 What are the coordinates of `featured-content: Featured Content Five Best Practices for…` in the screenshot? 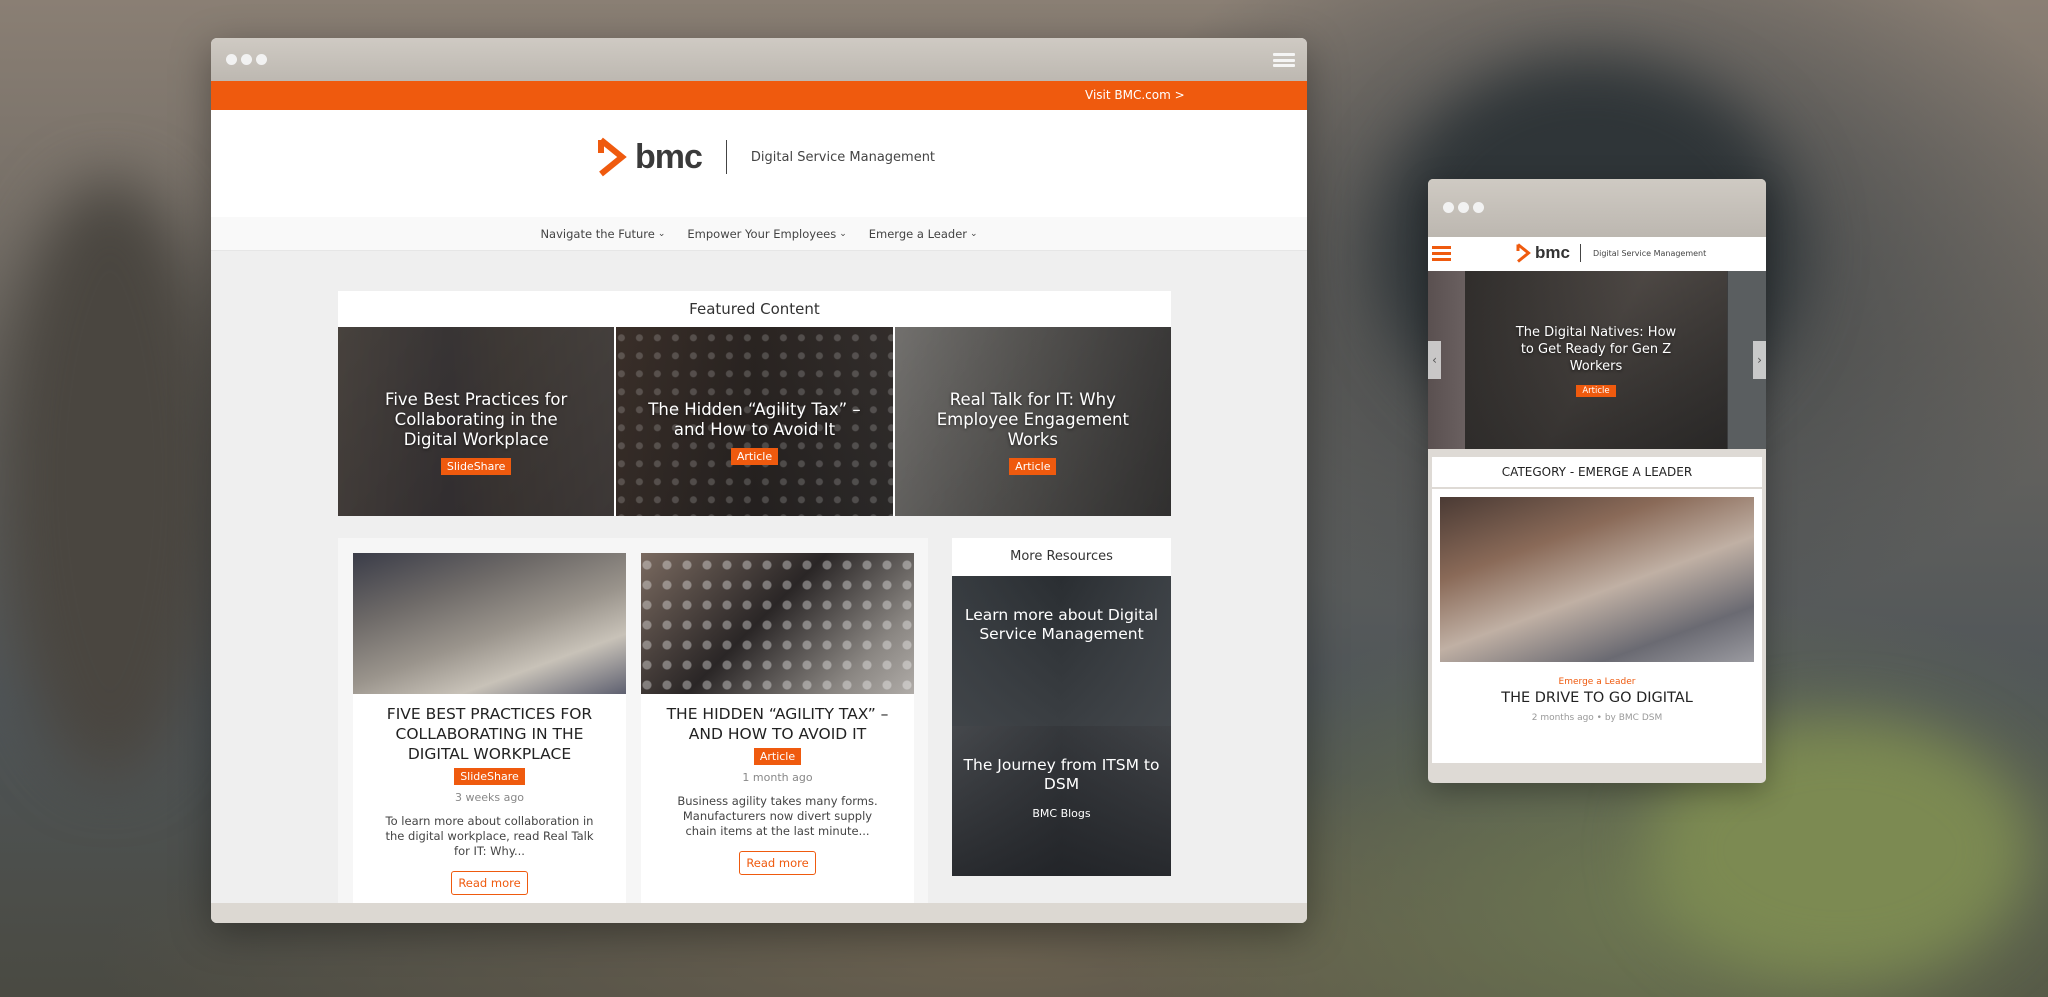 It's located at (754, 403).